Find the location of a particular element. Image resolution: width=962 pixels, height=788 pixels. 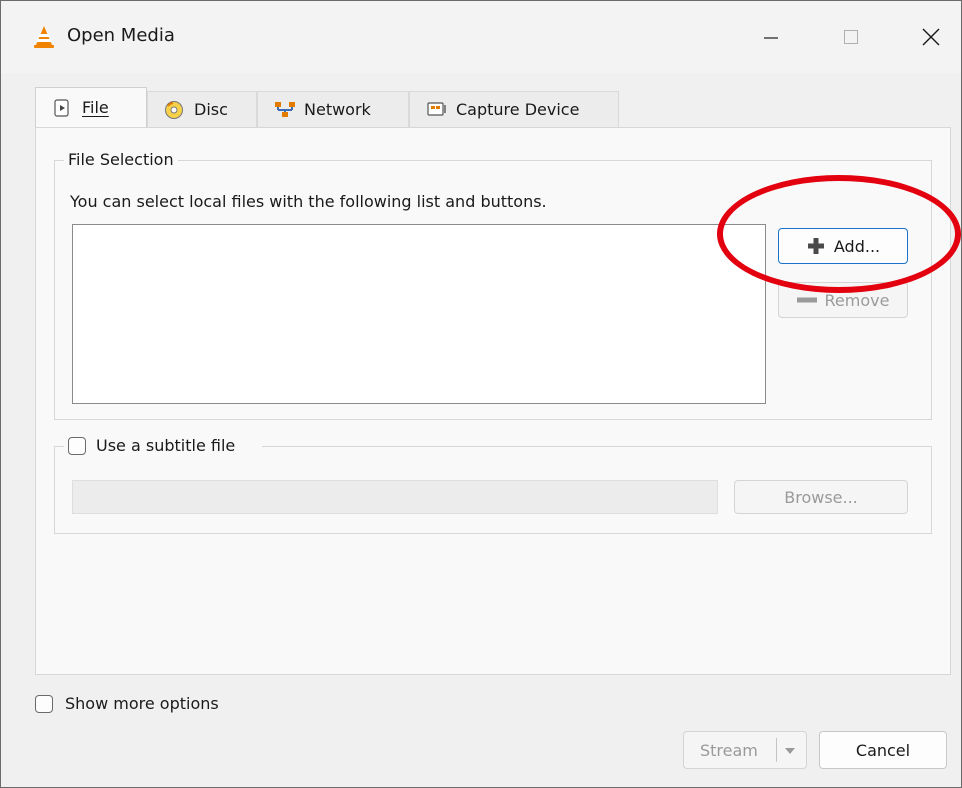

file-play-icon is located at coordinates (63, 108).